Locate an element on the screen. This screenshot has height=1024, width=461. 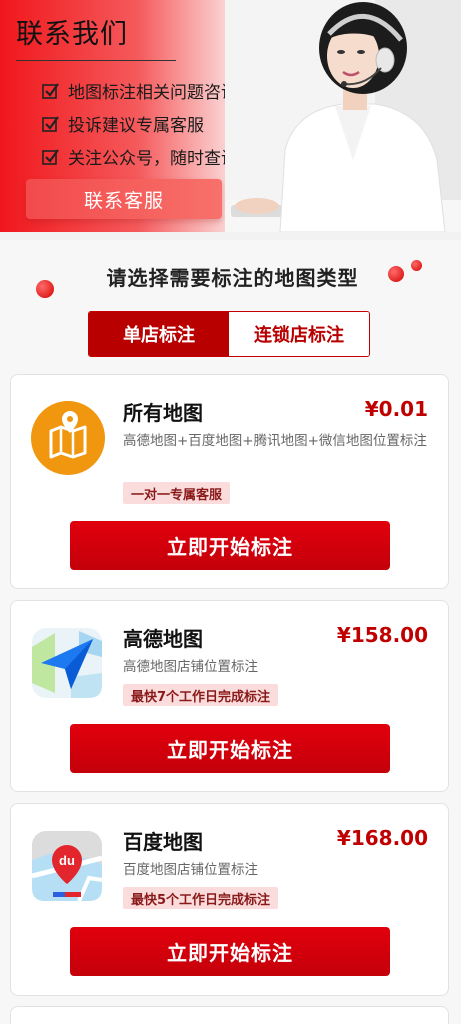
card-price: ¥158.00 is located at coordinates (382, 635).